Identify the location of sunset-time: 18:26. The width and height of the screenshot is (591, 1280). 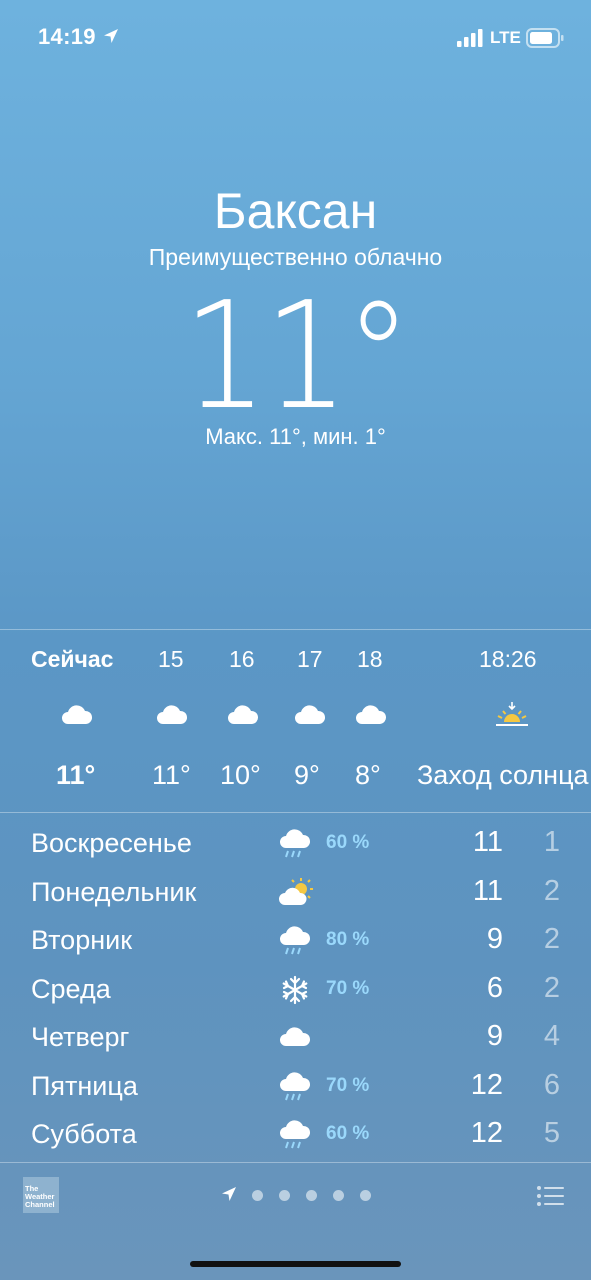
(508, 659).